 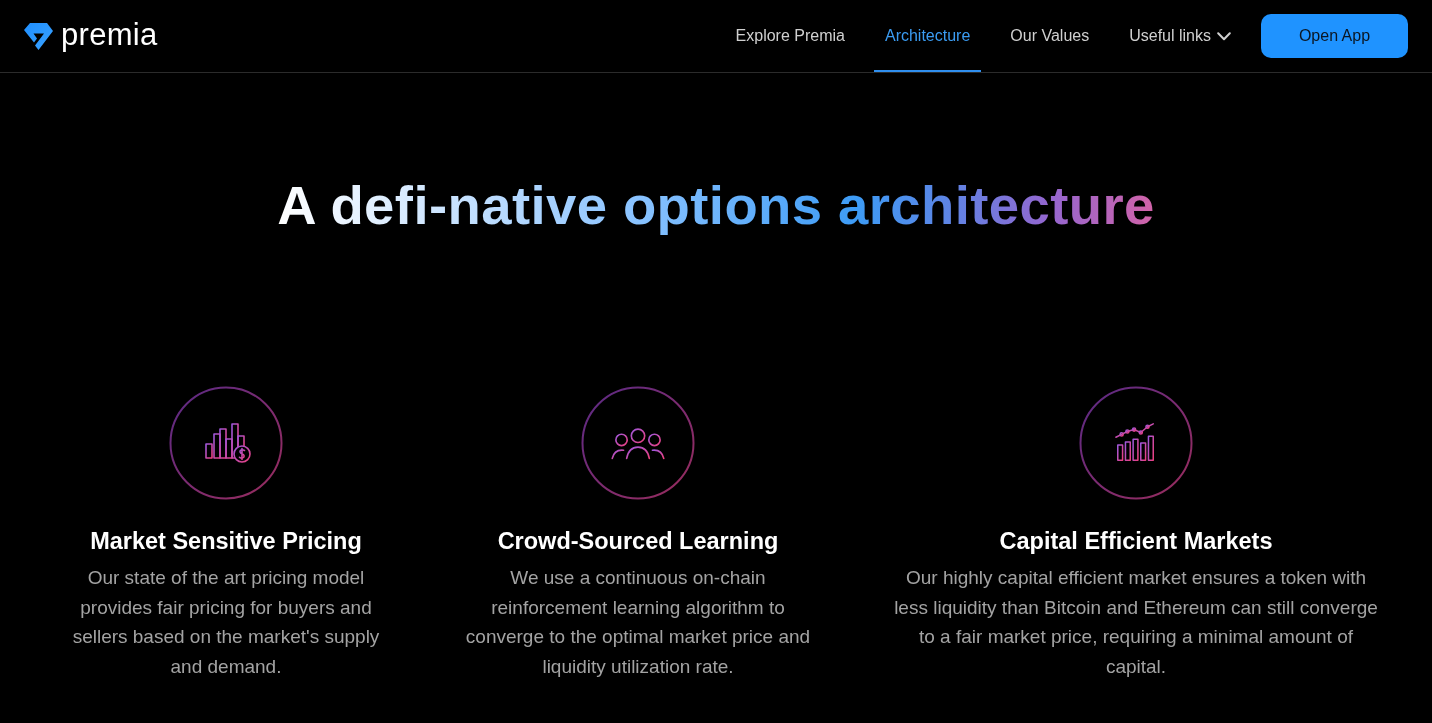 I want to click on feature-description: We use a continuous on-chain reinforcement learning algorithm to converge to the optimal market price and liquidity utilization rate., so click(x=638, y=622).